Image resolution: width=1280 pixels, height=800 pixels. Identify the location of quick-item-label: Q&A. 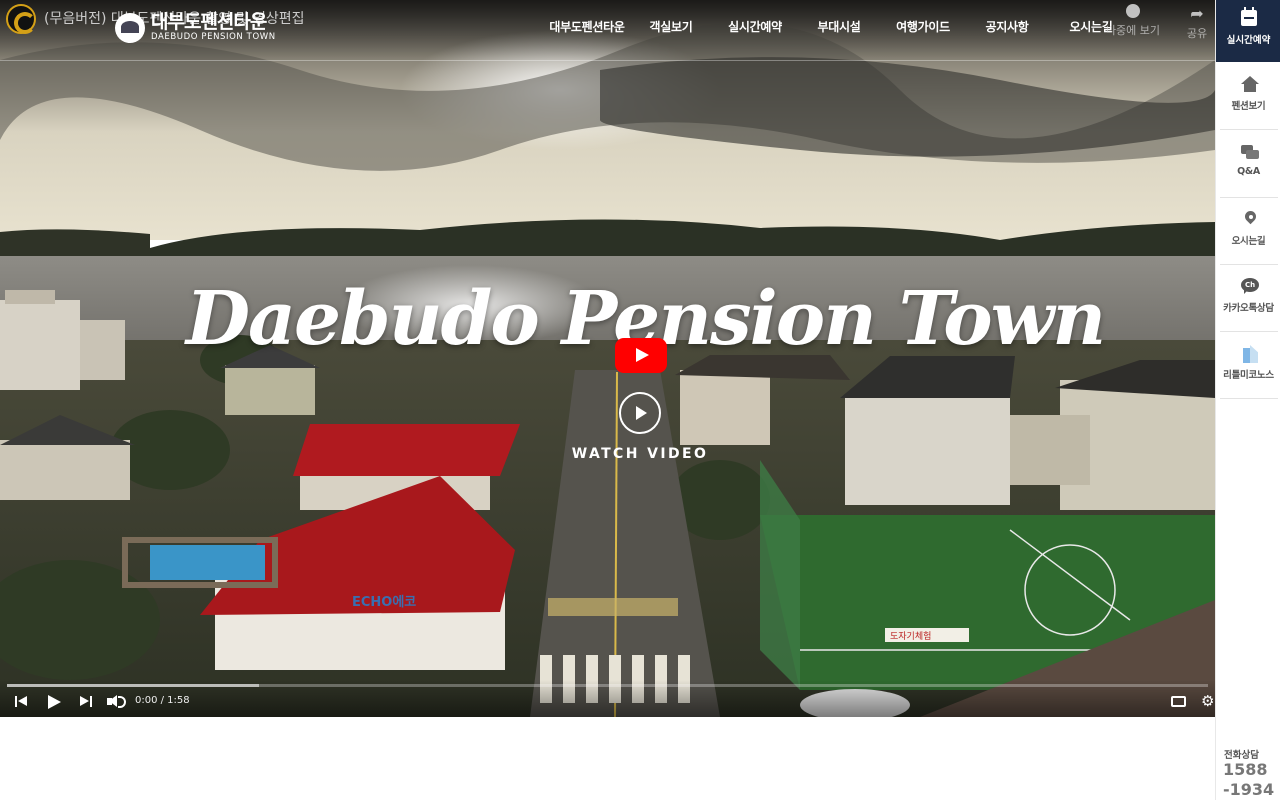
(1248, 171).